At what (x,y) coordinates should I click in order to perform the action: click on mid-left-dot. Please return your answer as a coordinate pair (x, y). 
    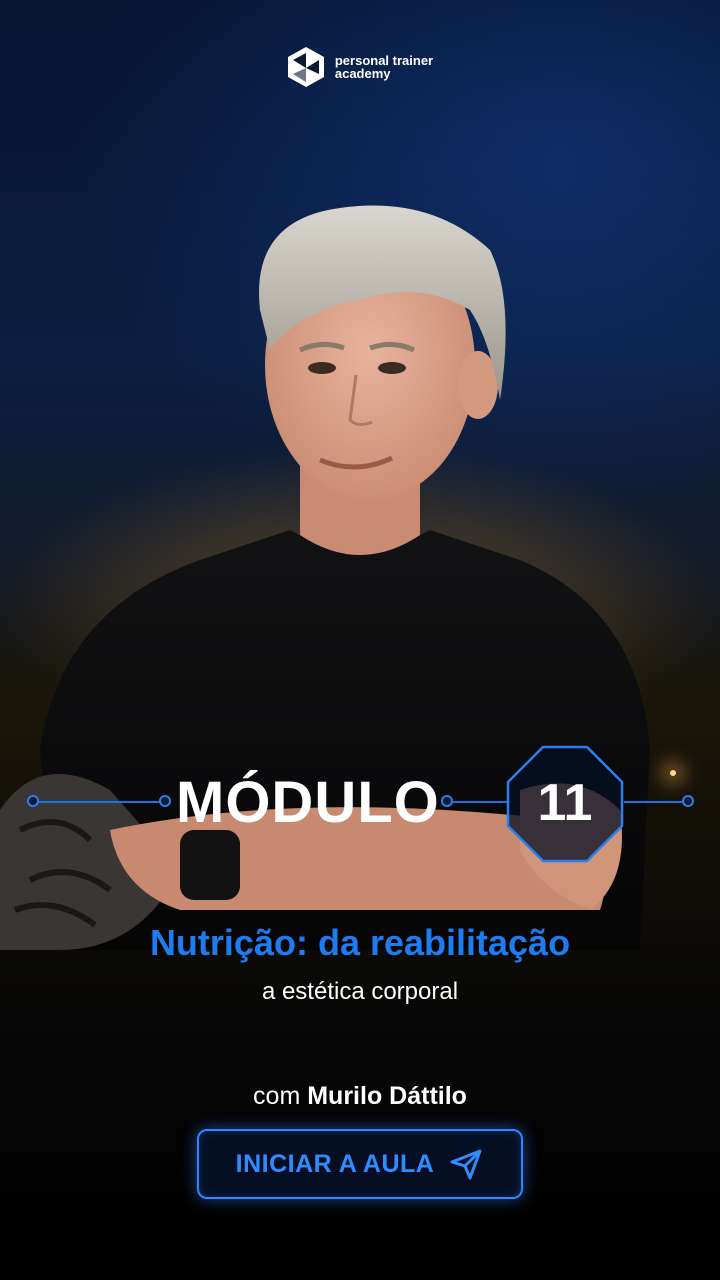
    Looking at the image, I should click on (165, 801).